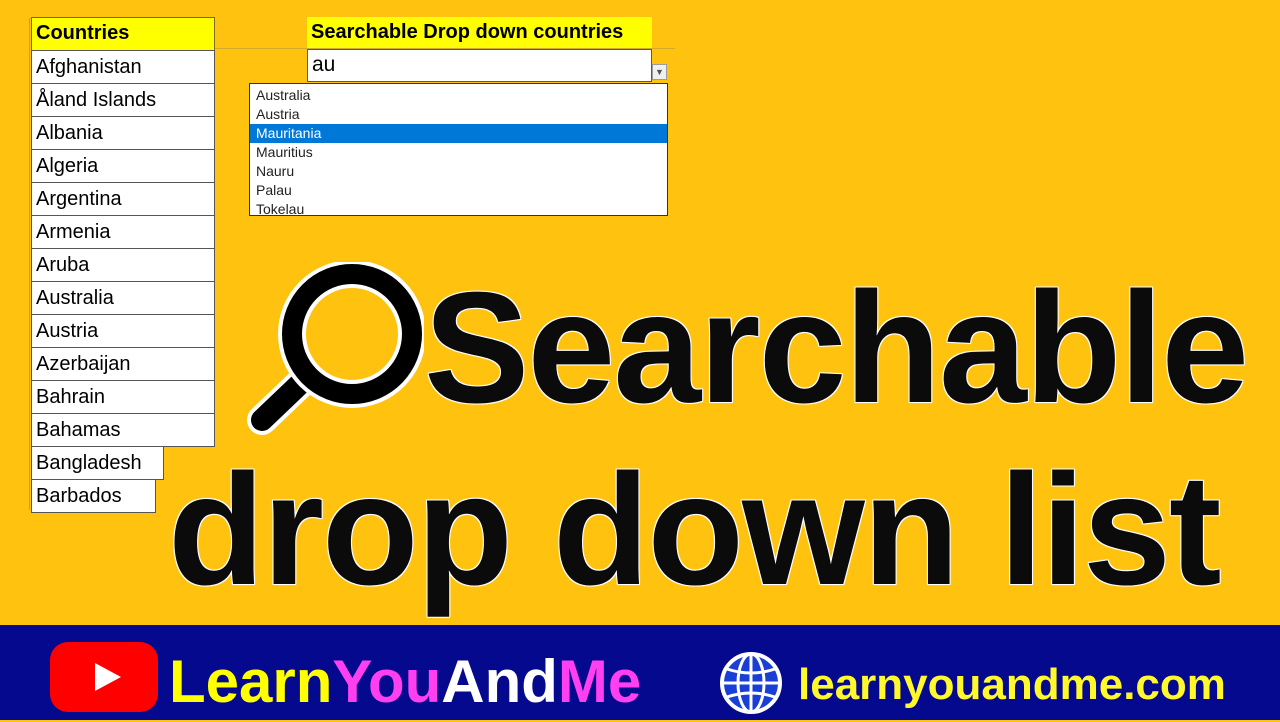  Describe the element at coordinates (458, 190) in the screenshot. I see `dropdown-option: Palau` at that location.